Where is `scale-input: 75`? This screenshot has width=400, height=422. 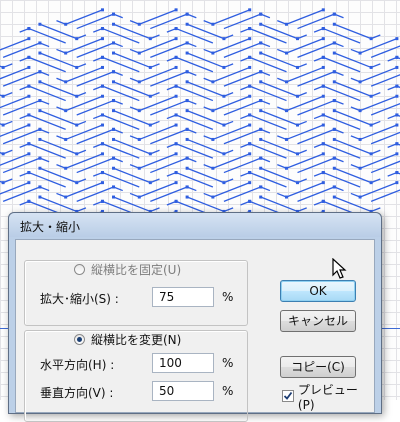
scale-input: 75 is located at coordinates (183, 297).